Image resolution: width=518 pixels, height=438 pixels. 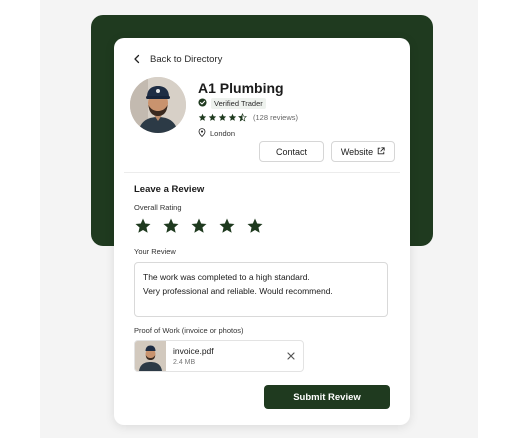 What do you see at coordinates (248, 117) in the screenshot?
I see `trader-rating: (128 reviews)` at bounding box center [248, 117].